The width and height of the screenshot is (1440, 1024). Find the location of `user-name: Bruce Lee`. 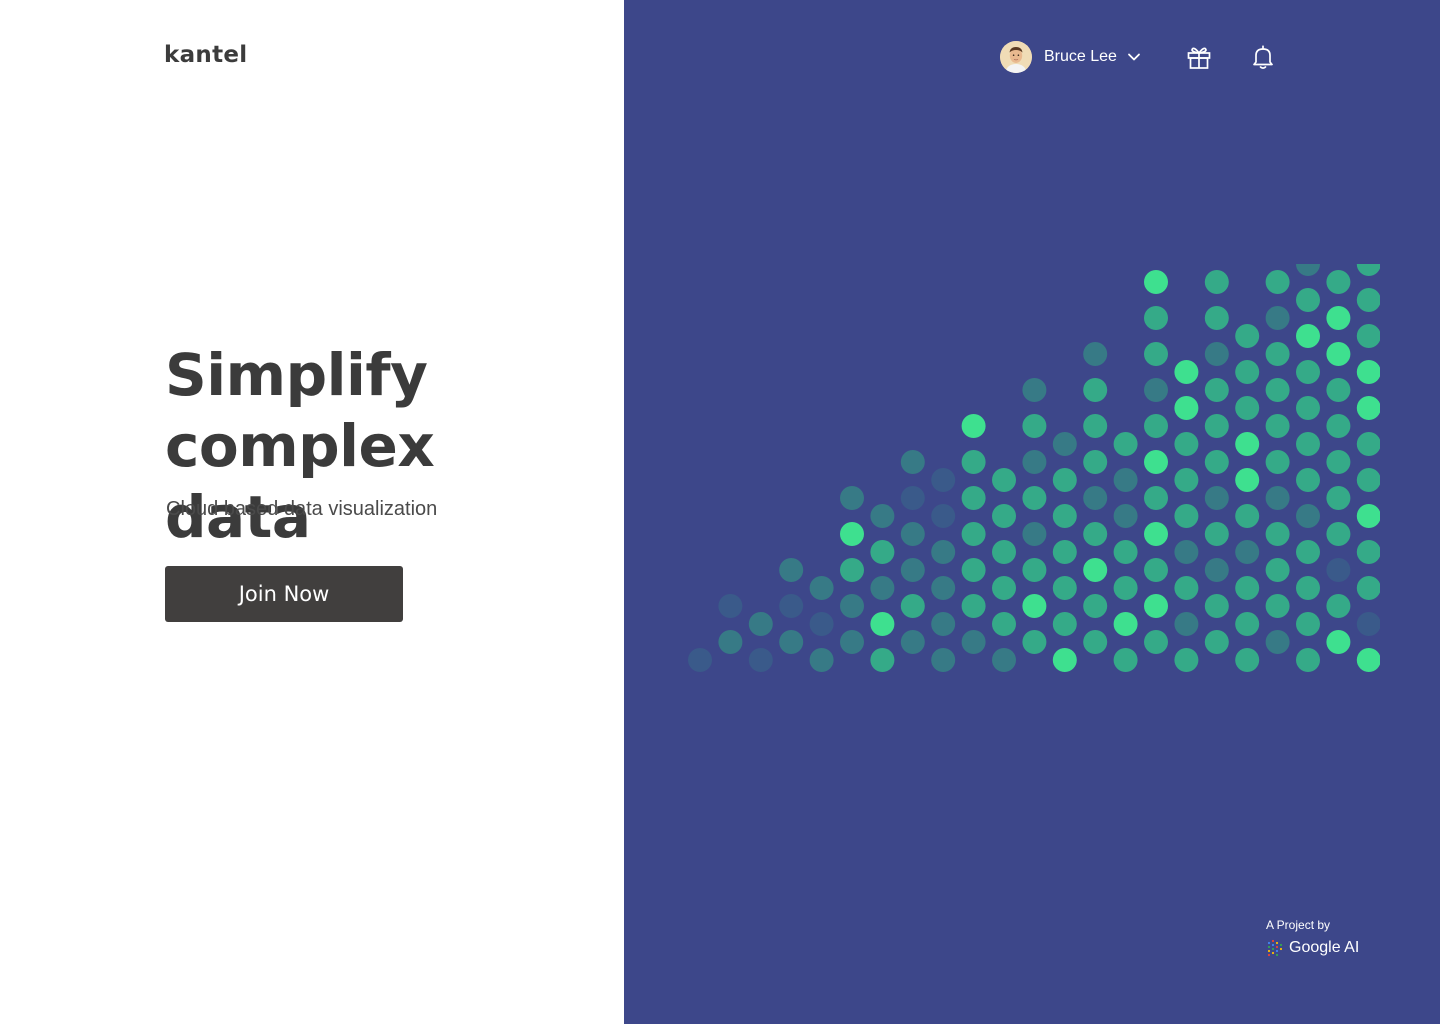

user-name: Bruce Lee is located at coordinates (1080, 56).